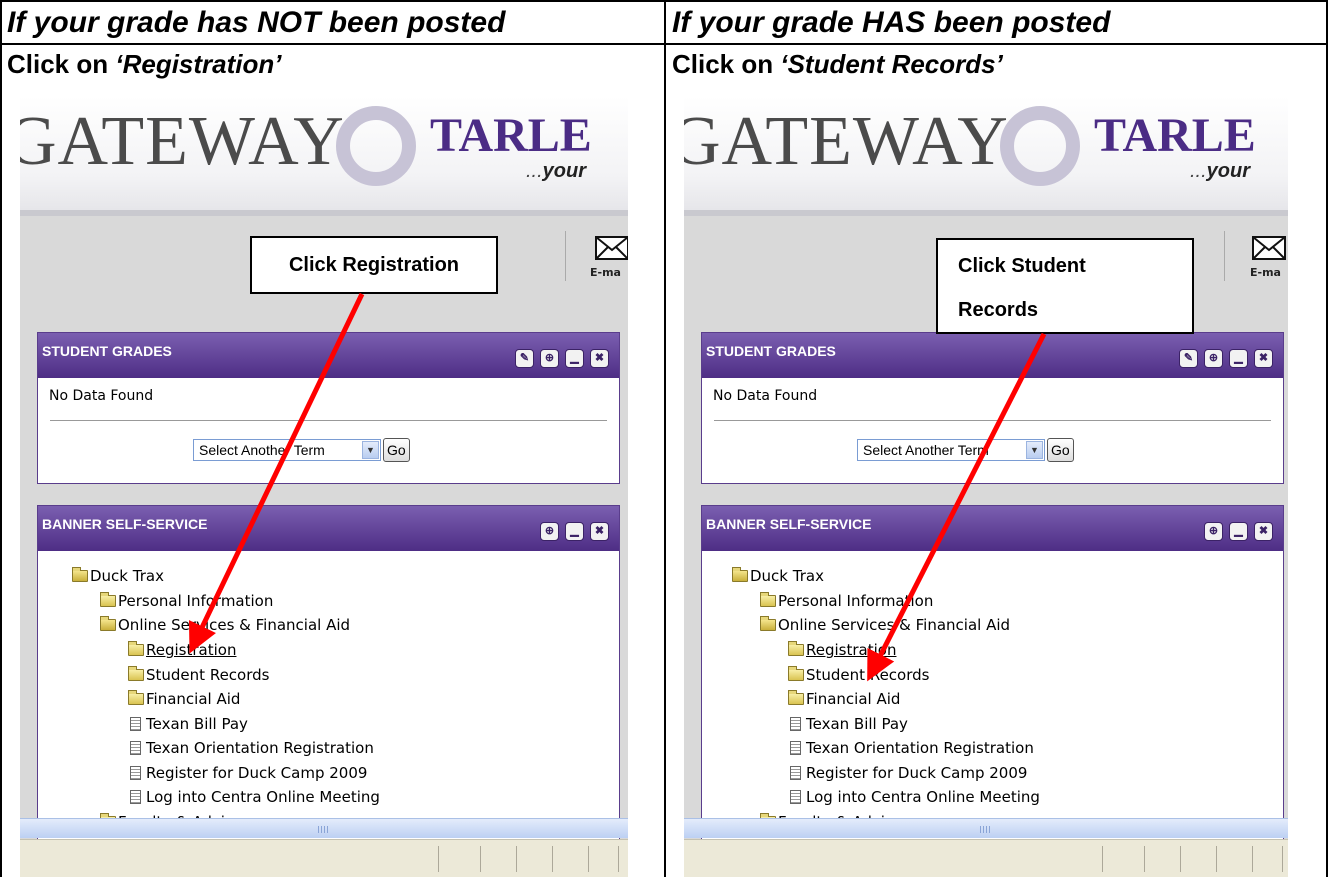 The width and height of the screenshot is (1328, 877). Describe the element at coordinates (125, 524) in the screenshot. I see `banner-self-service-title: BANNER SELF-SERVICE` at that location.